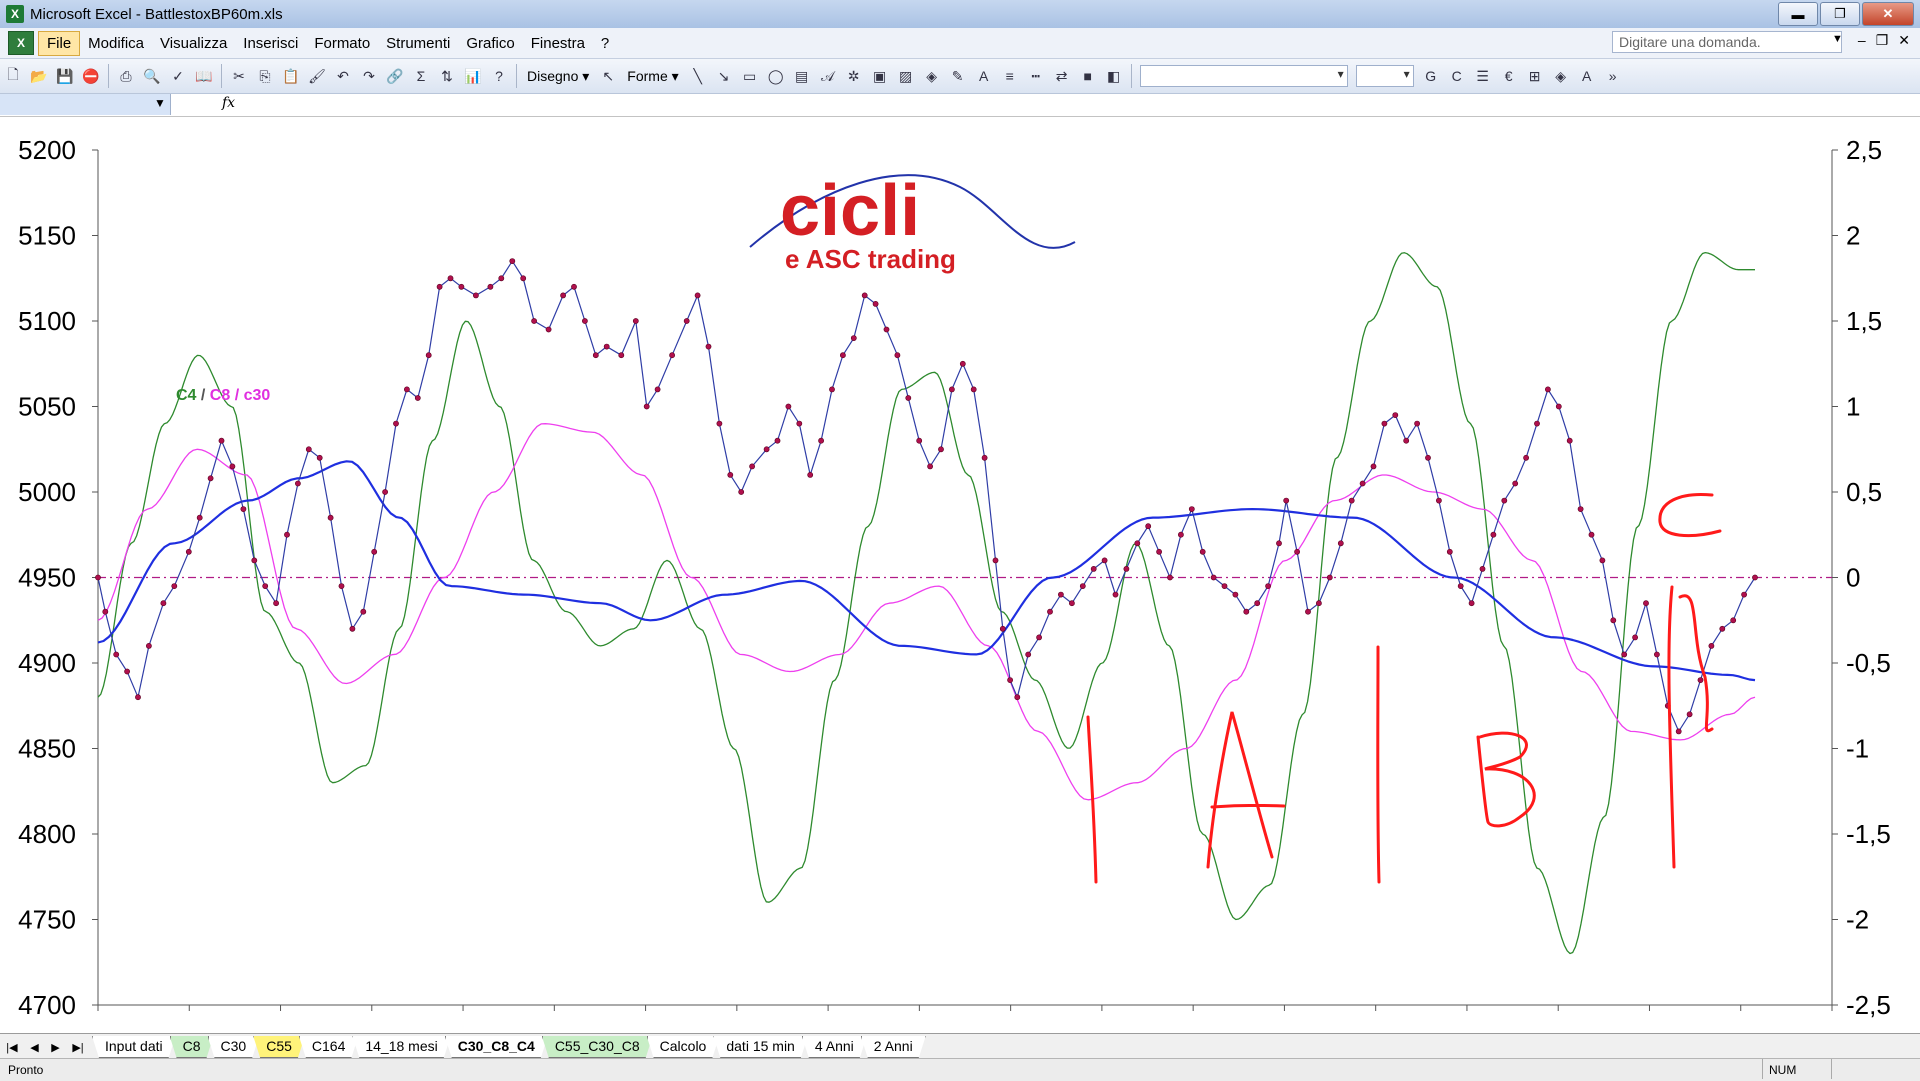 Image resolution: width=1920 pixels, height=1081 pixels. Describe the element at coordinates (1062, 76) in the screenshot. I see `arrow-style-icon: ⇄` at that location.